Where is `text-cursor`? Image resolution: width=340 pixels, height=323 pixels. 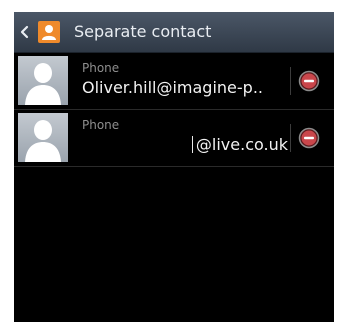 text-cursor is located at coordinates (192, 144).